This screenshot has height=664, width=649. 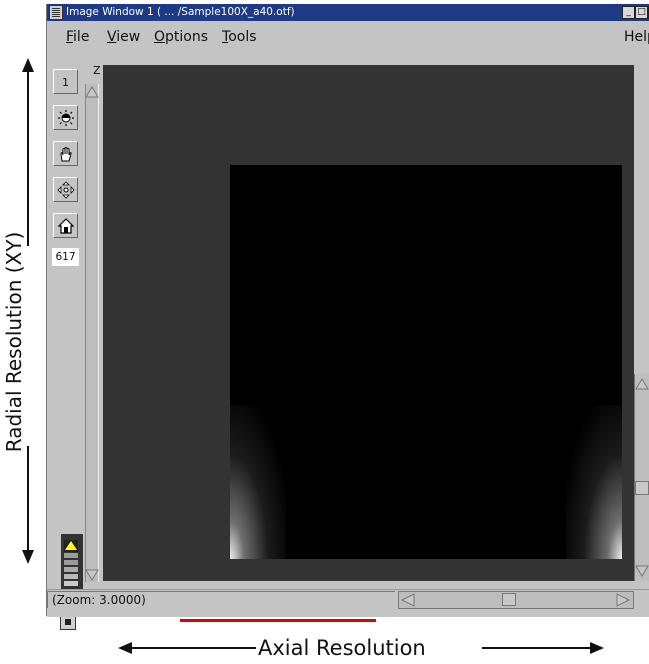 What do you see at coordinates (258, 482) in the screenshot?
I see `psf-glow-left` at bounding box center [258, 482].